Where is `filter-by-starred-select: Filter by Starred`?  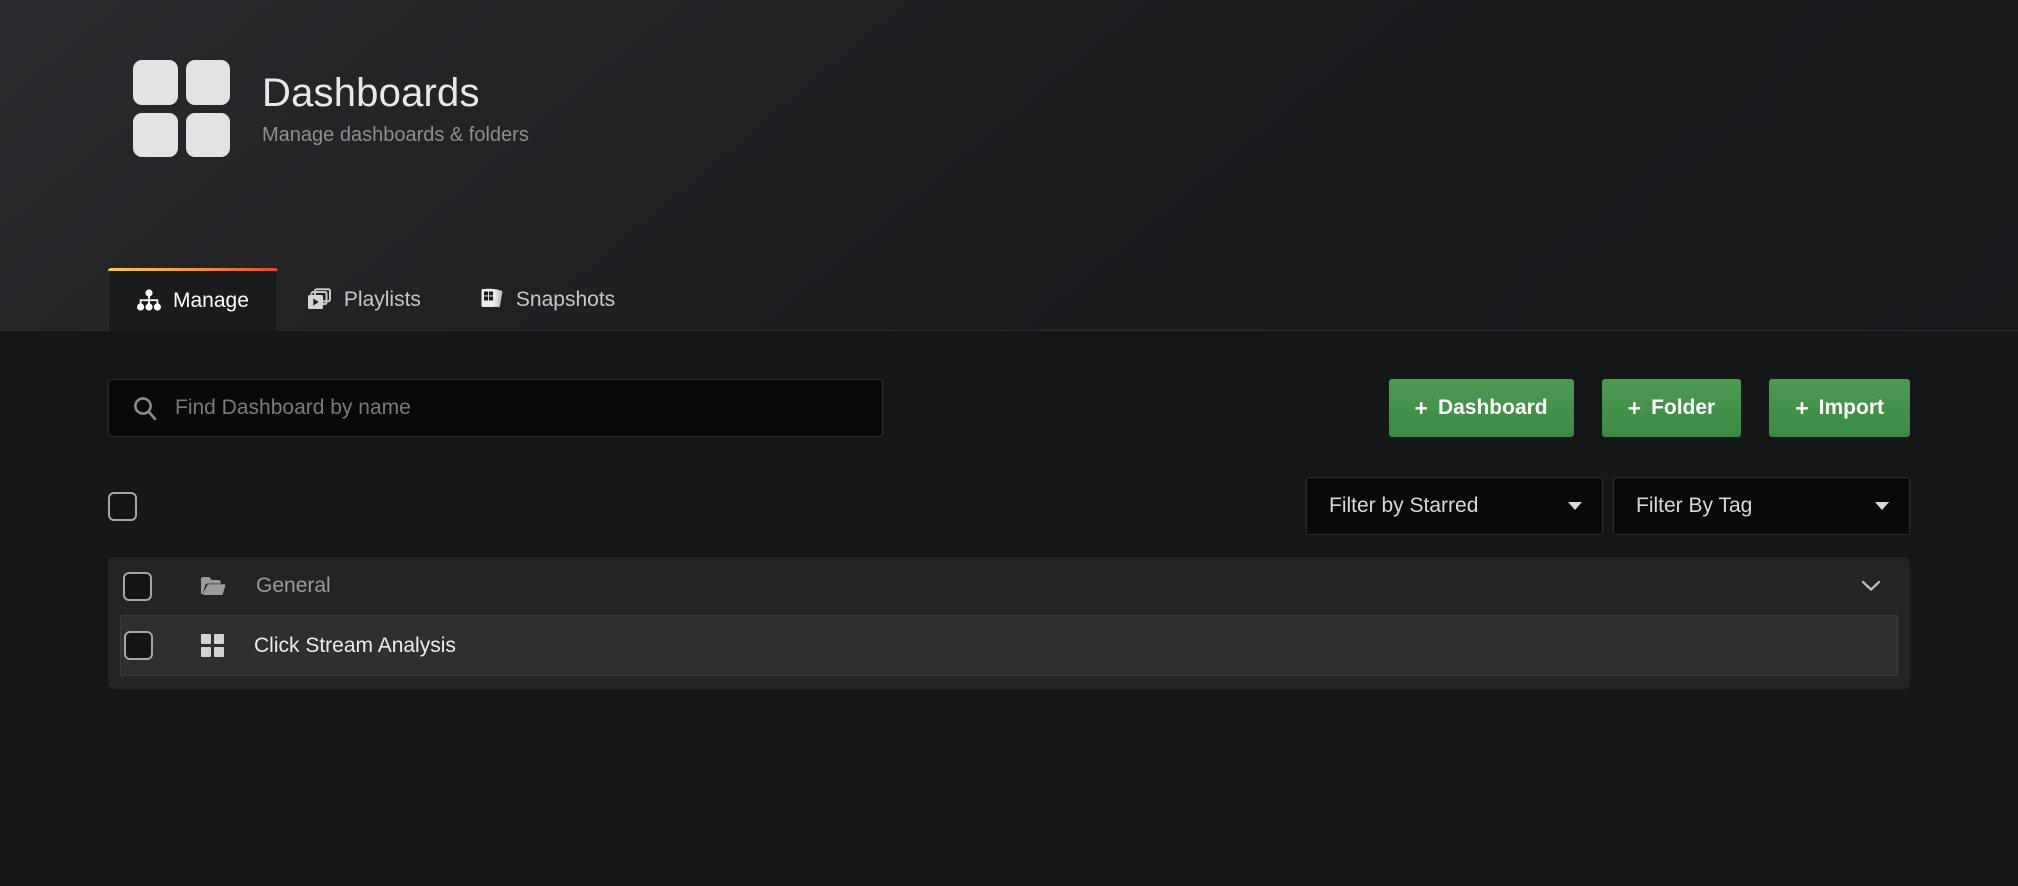 filter-by-starred-select: Filter by Starred is located at coordinates (1454, 506).